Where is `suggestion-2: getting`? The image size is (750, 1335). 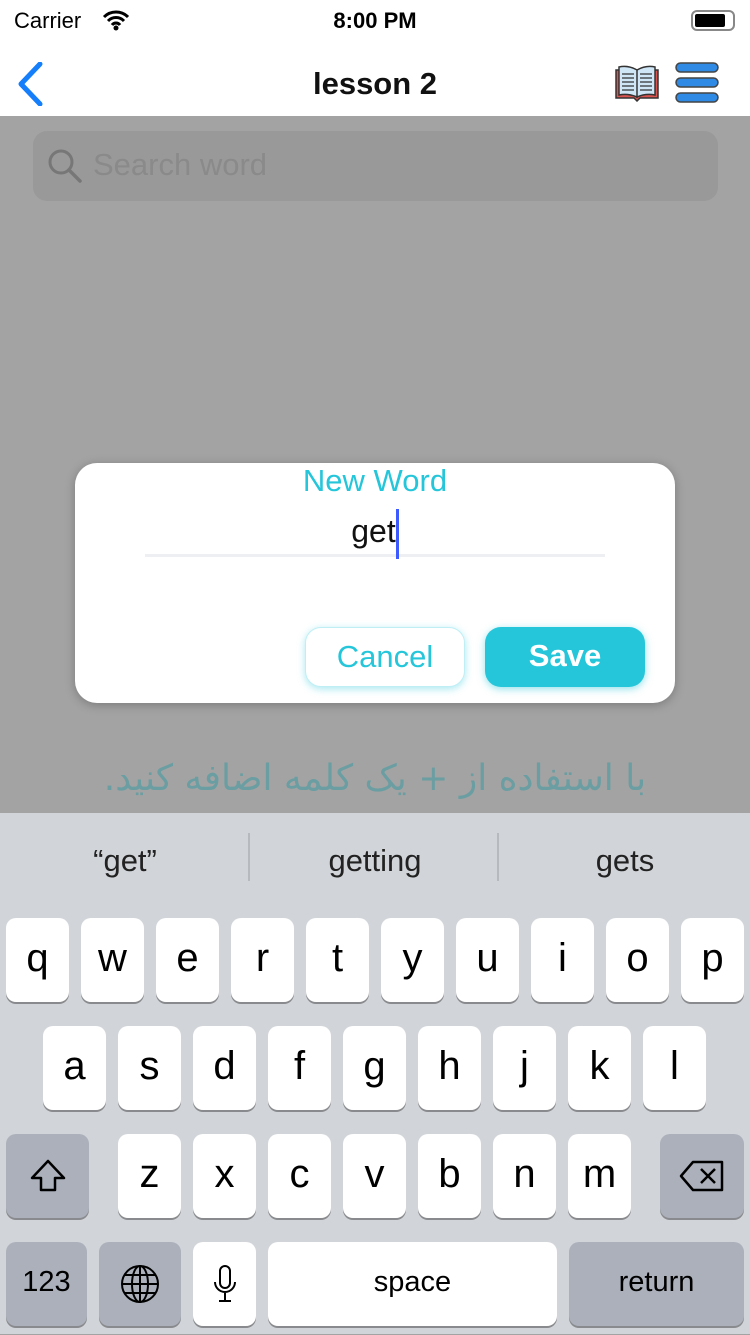
suggestion-2: getting is located at coordinates (375, 861).